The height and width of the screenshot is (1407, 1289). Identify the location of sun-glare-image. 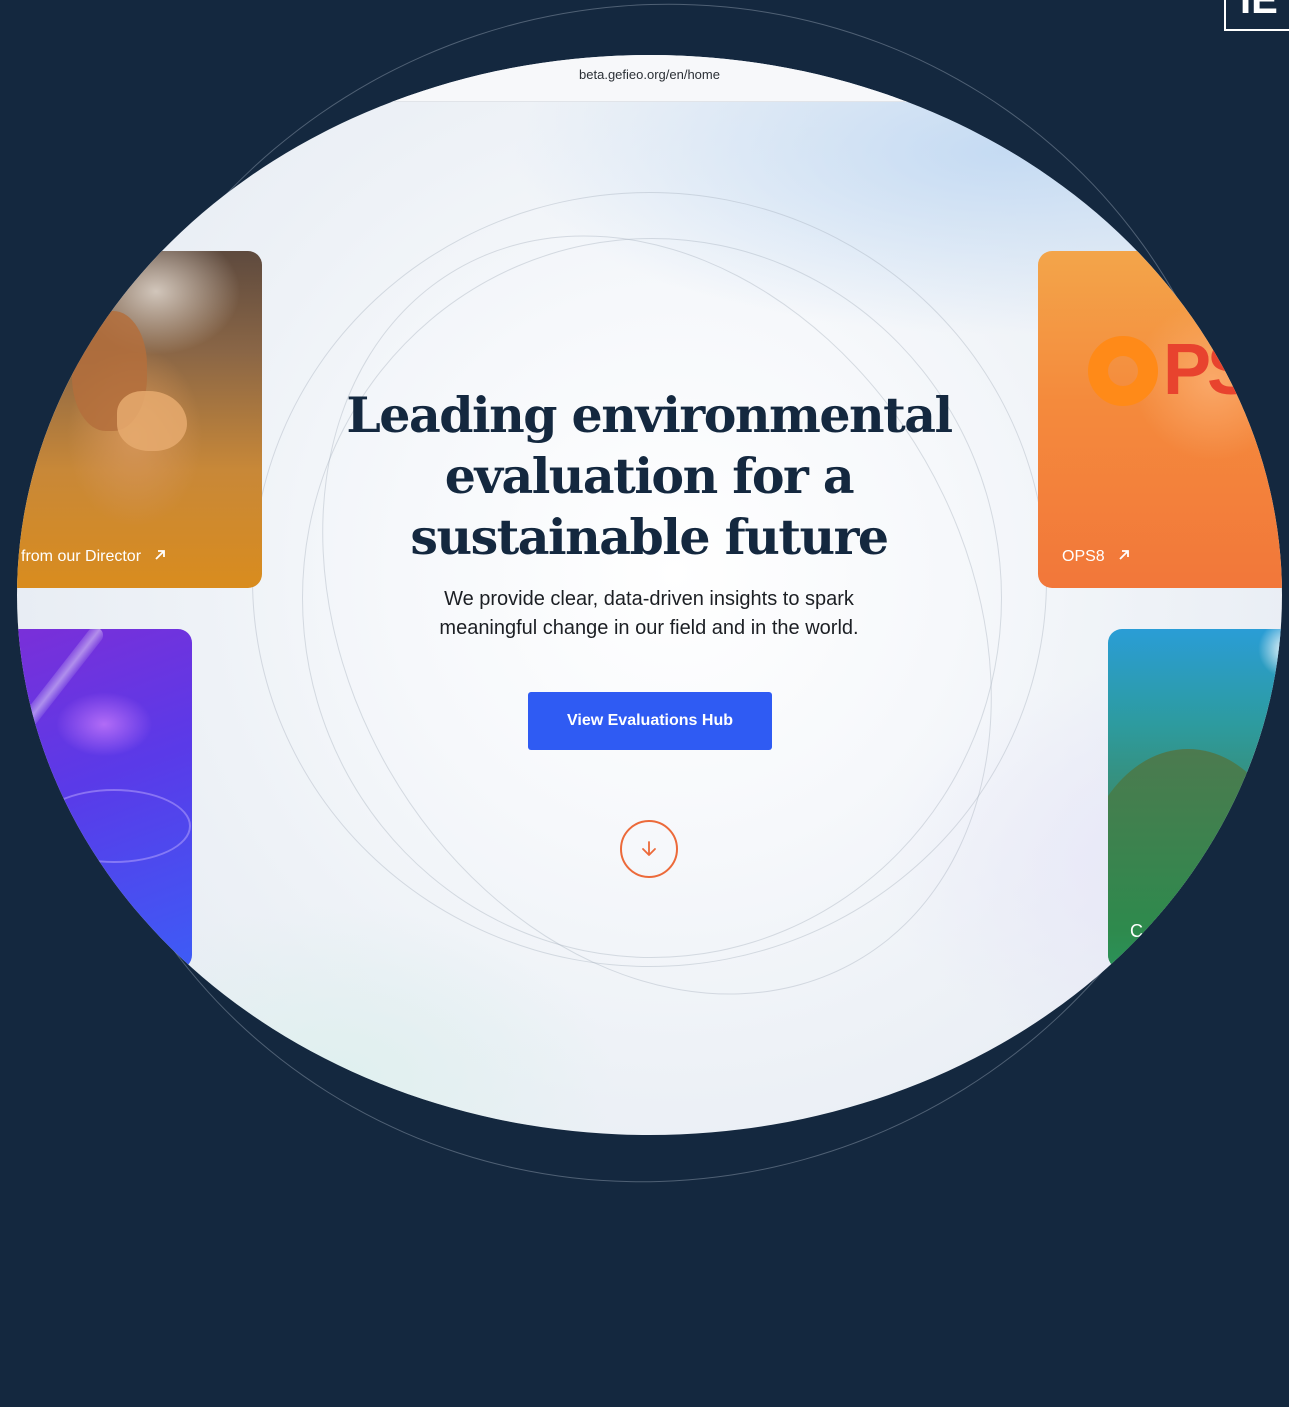
(1270, 654).